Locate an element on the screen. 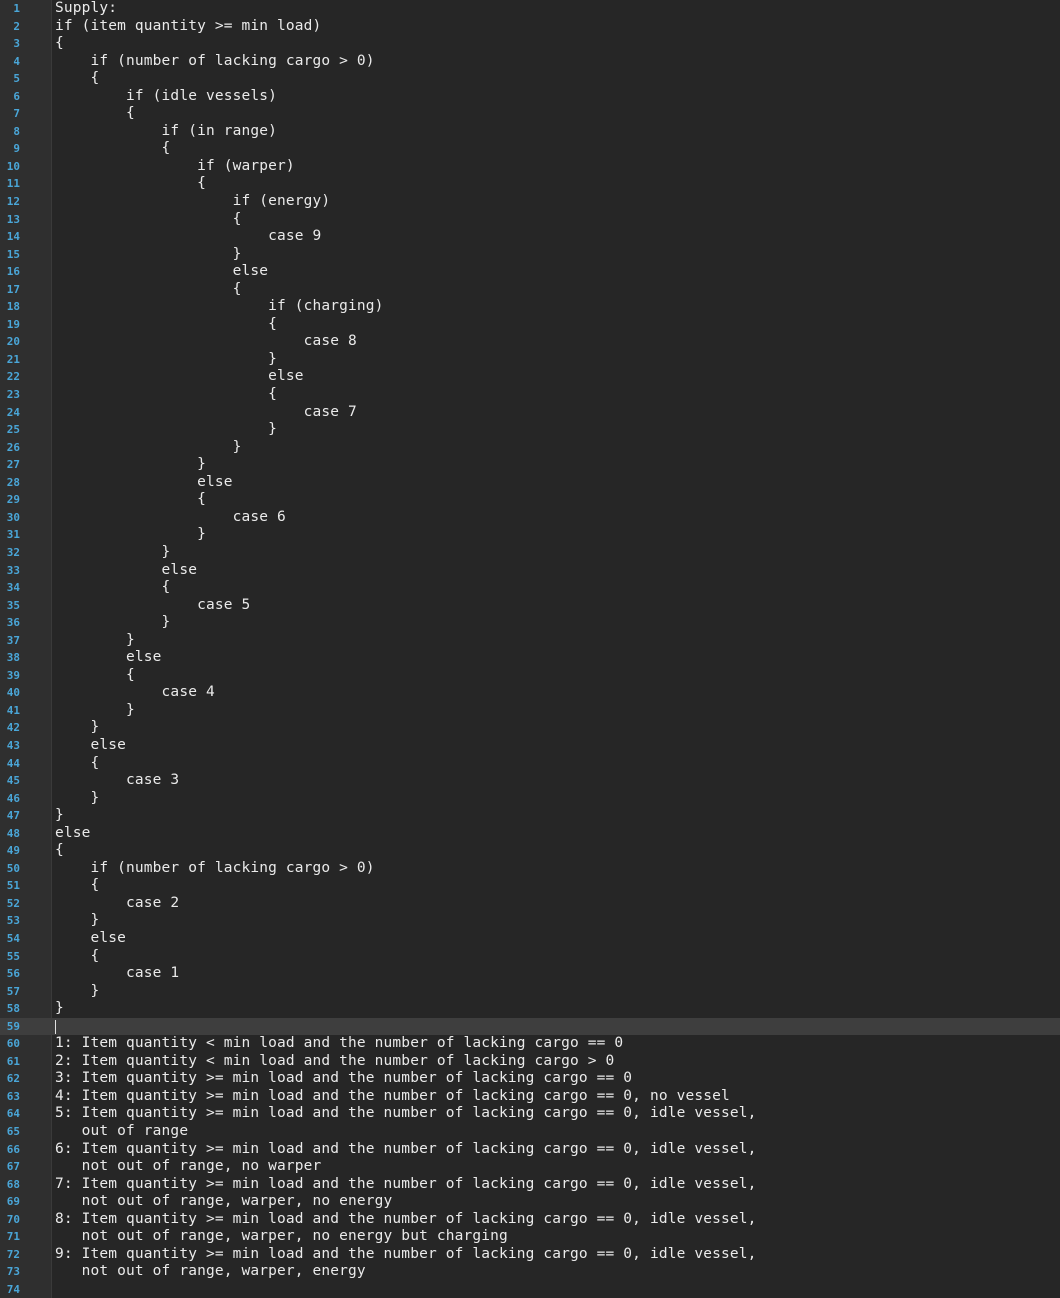  line-text: out of range is located at coordinates (121, 1132).